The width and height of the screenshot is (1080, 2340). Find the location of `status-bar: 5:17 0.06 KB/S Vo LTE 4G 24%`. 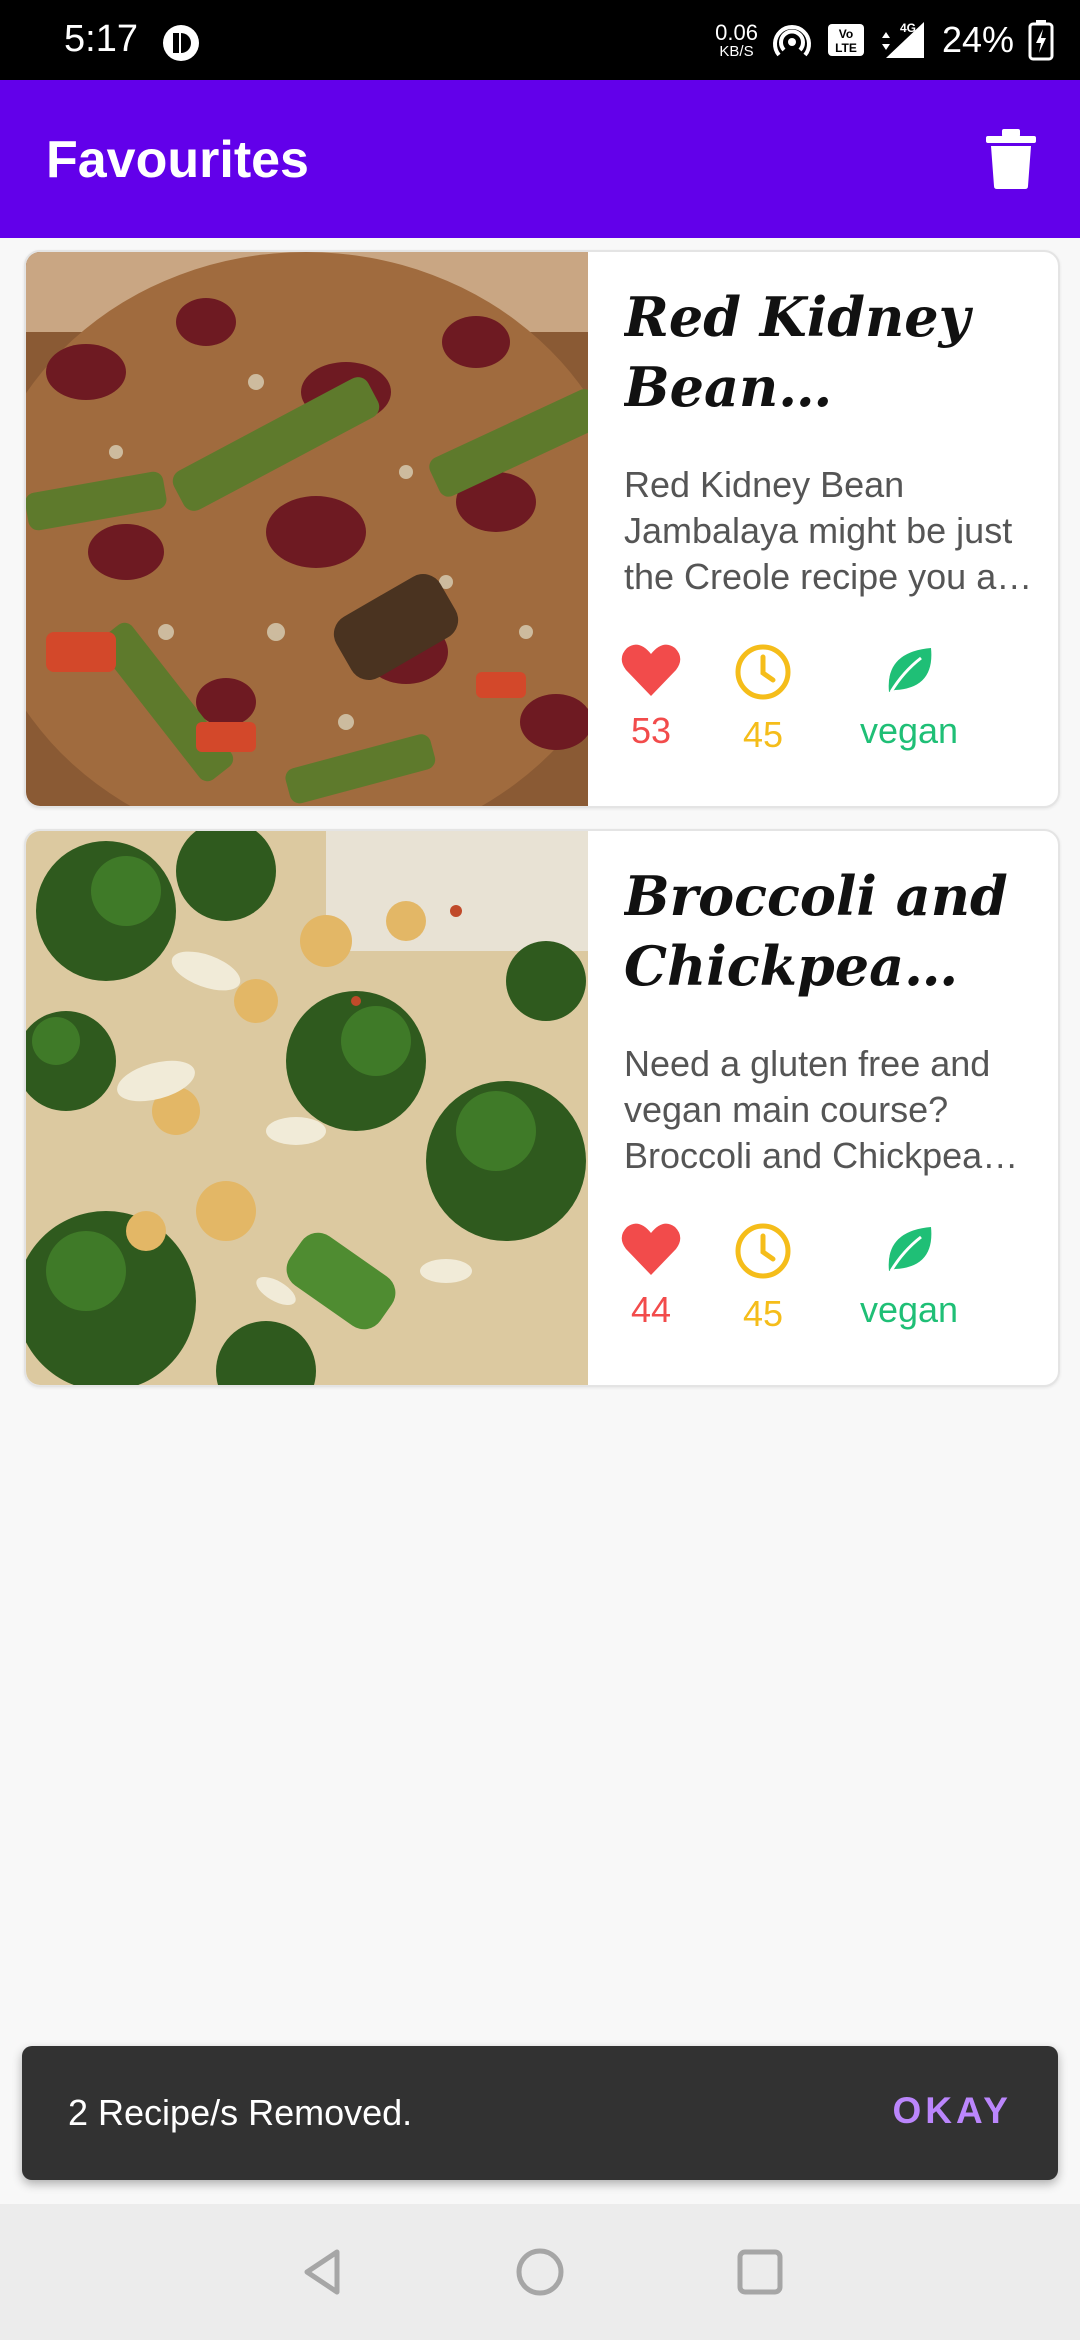

status-bar: 5:17 0.06 KB/S Vo LTE 4G 24% is located at coordinates (540, 40).